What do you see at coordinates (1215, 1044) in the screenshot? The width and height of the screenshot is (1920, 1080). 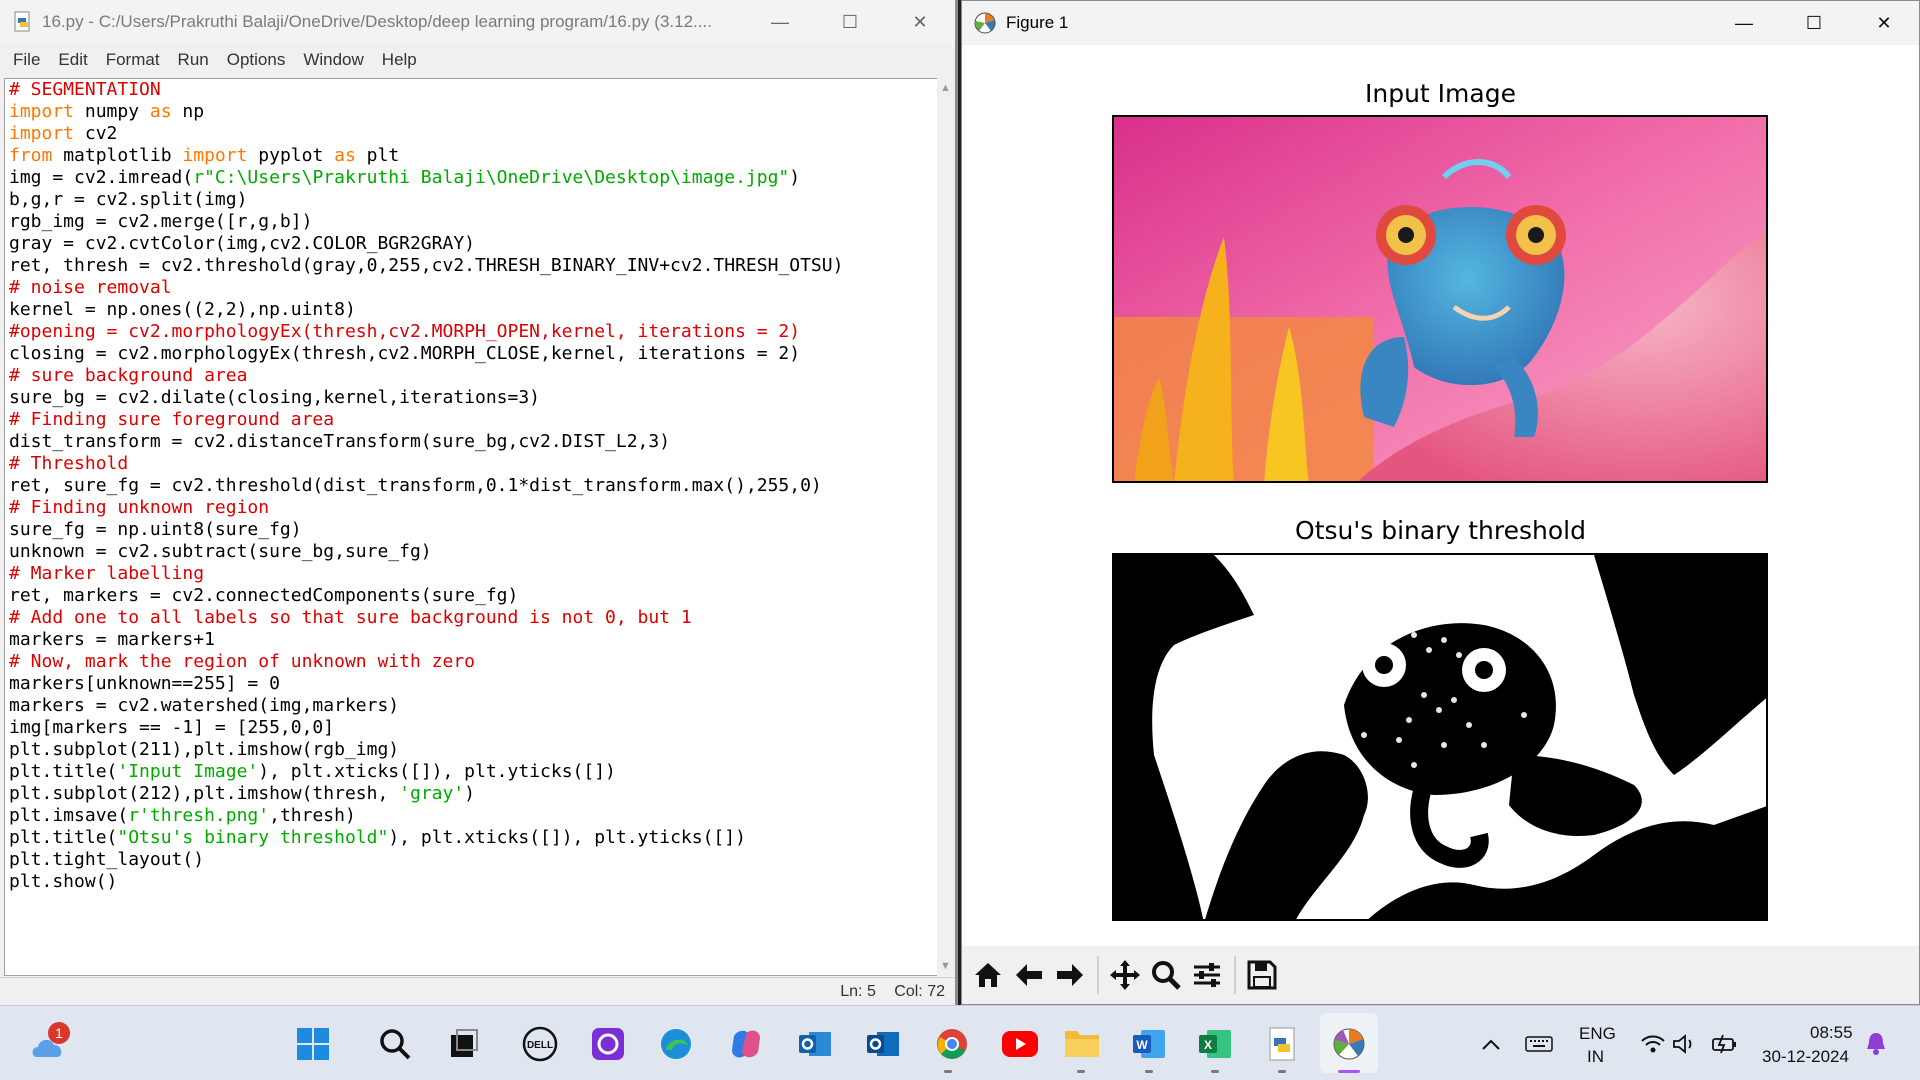 I see `excel-icon: X` at bounding box center [1215, 1044].